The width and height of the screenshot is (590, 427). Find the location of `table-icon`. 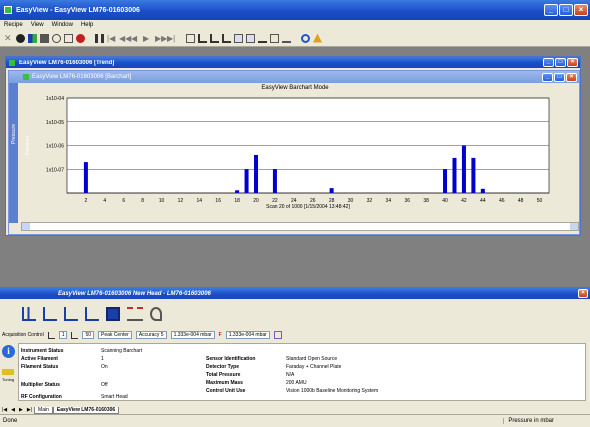

table-icon is located at coordinates (238, 38).